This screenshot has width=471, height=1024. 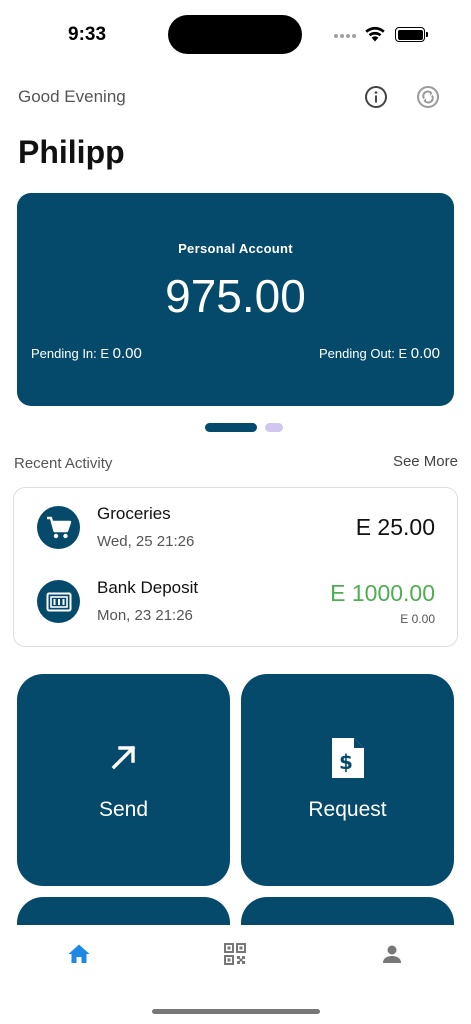 I want to click on account-balance: 975.00, so click(x=235, y=296).